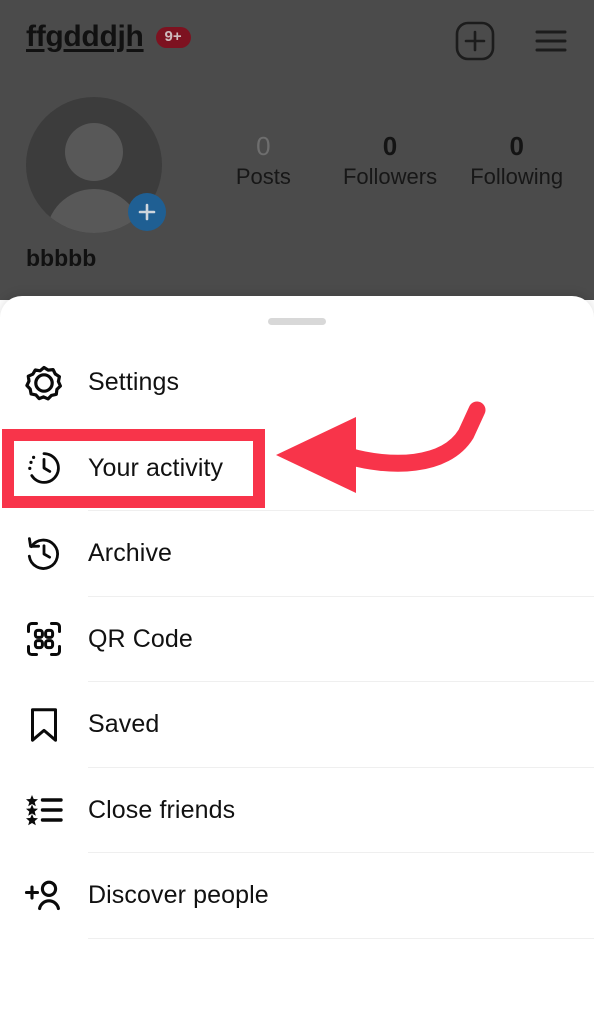  What do you see at coordinates (44, 810) in the screenshot?
I see `star-list-icon` at bounding box center [44, 810].